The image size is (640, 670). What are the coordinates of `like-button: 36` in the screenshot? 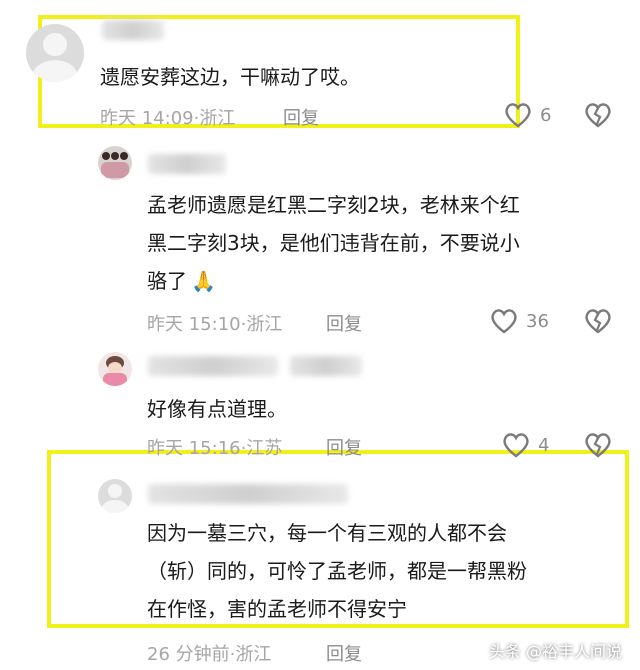 It's located at (519, 321).